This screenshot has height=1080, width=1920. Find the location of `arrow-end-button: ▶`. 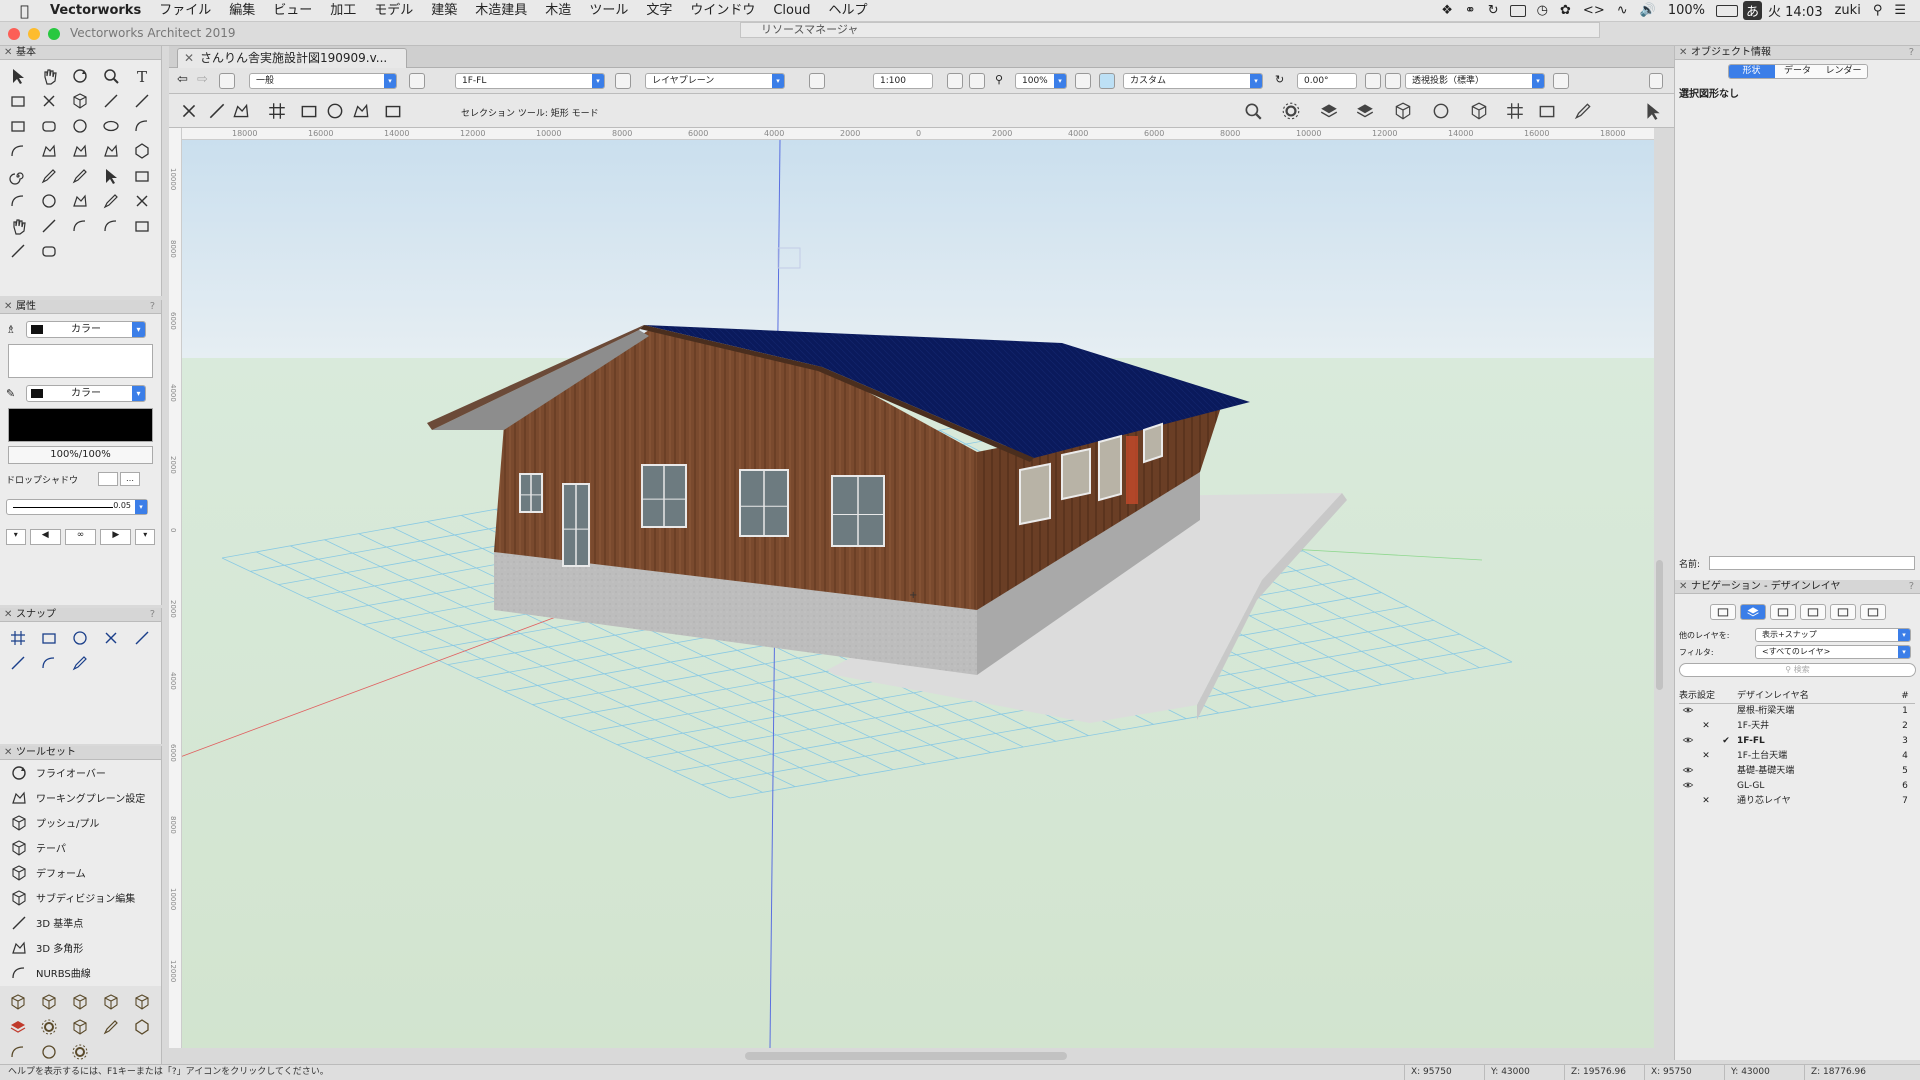

arrow-end-button: ▶ is located at coordinates (116, 537).